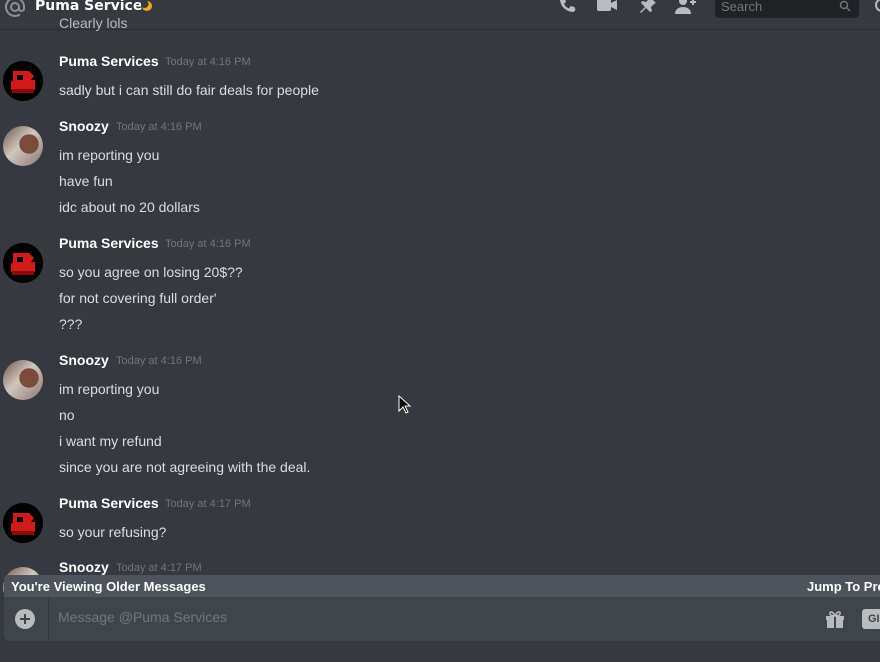 The height and width of the screenshot is (662, 880). Describe the element at coordinates (146, 5) in the screenshot. I see `moon-icon` at that location.